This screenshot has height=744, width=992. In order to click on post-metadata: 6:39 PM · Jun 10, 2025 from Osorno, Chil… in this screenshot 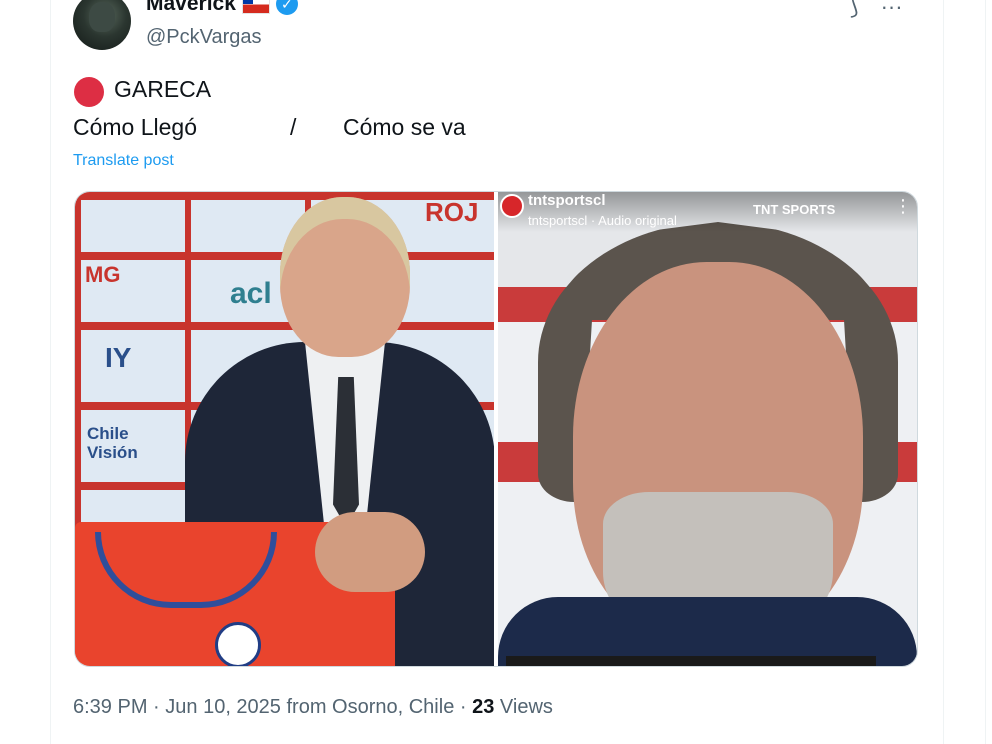, I will do `click(313, 707)`.